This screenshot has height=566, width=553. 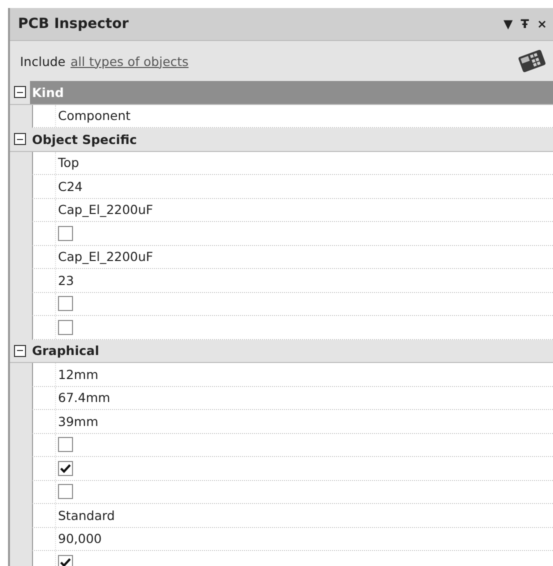 I want to click on property-value: 23, so click(x=66, y=280).